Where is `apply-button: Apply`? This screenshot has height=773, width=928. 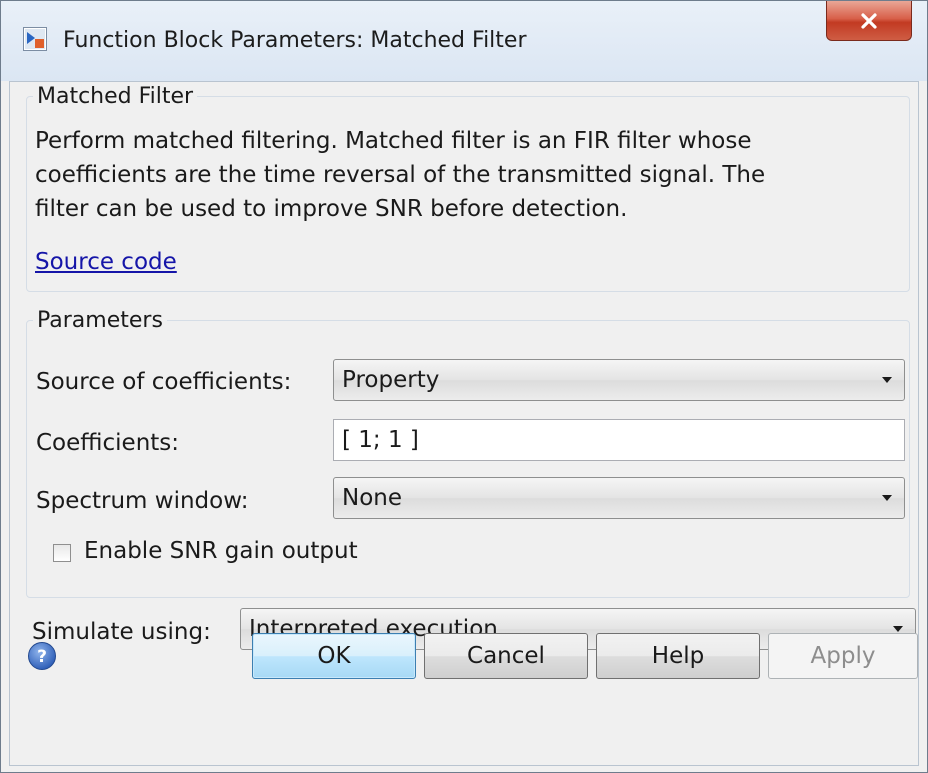 apply-button: Apply is located at coordinates (843, 656).